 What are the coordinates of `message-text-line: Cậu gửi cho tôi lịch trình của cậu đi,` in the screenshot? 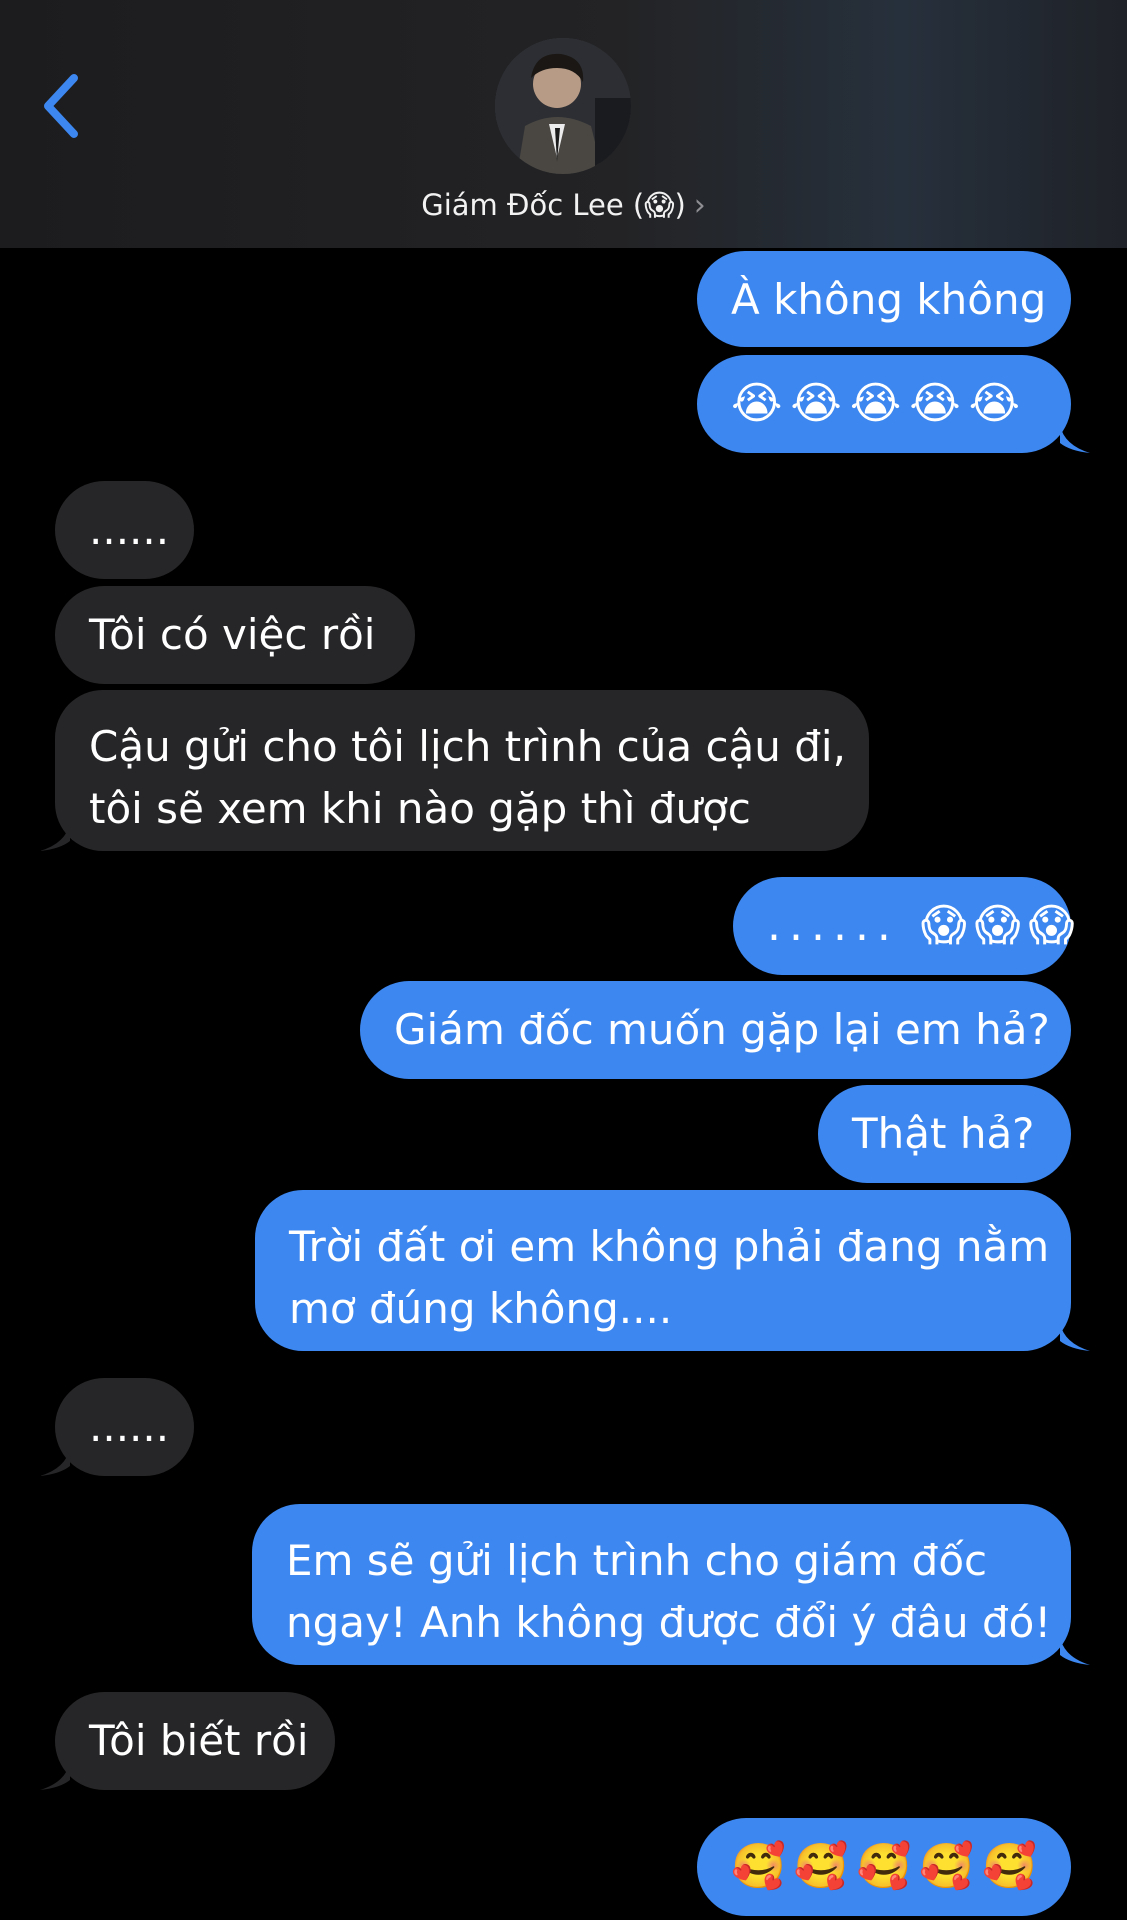 It's located at (467, 746).